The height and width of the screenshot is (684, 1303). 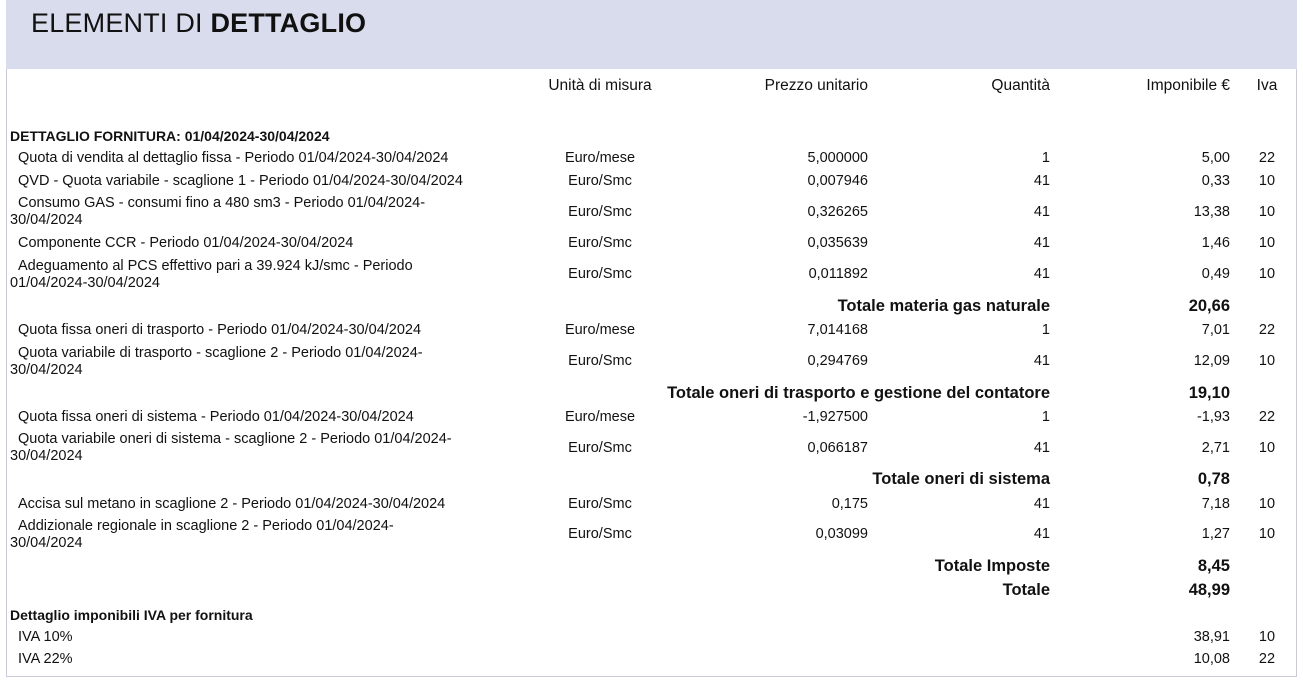 I want to click on row-taxable: 7,18, so click(x=1215, y=504).